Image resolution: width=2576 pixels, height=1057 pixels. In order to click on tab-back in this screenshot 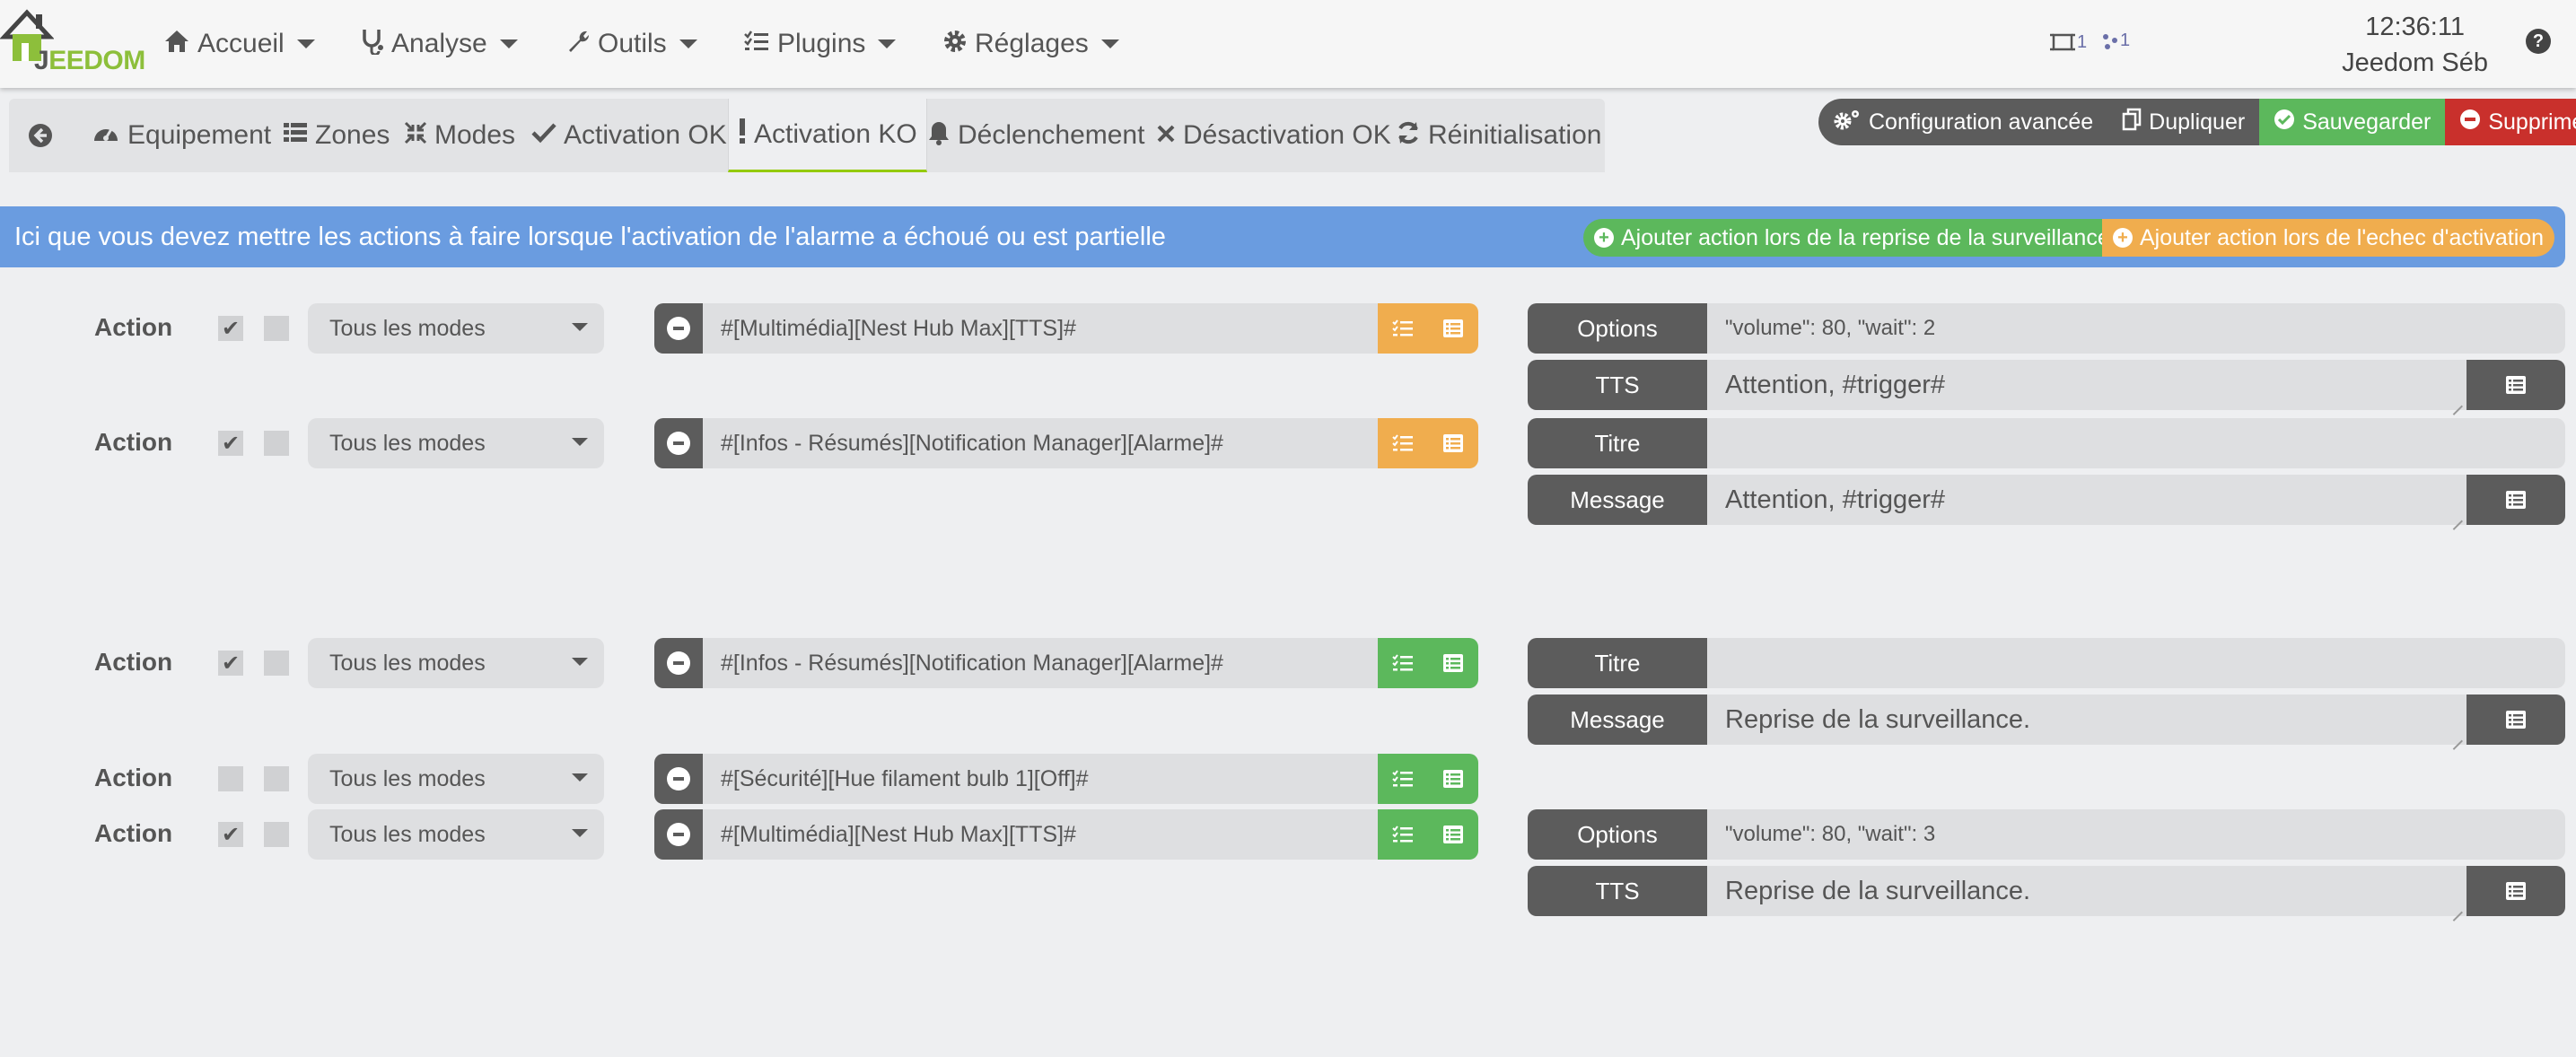, I will do `click(40, 135)`.